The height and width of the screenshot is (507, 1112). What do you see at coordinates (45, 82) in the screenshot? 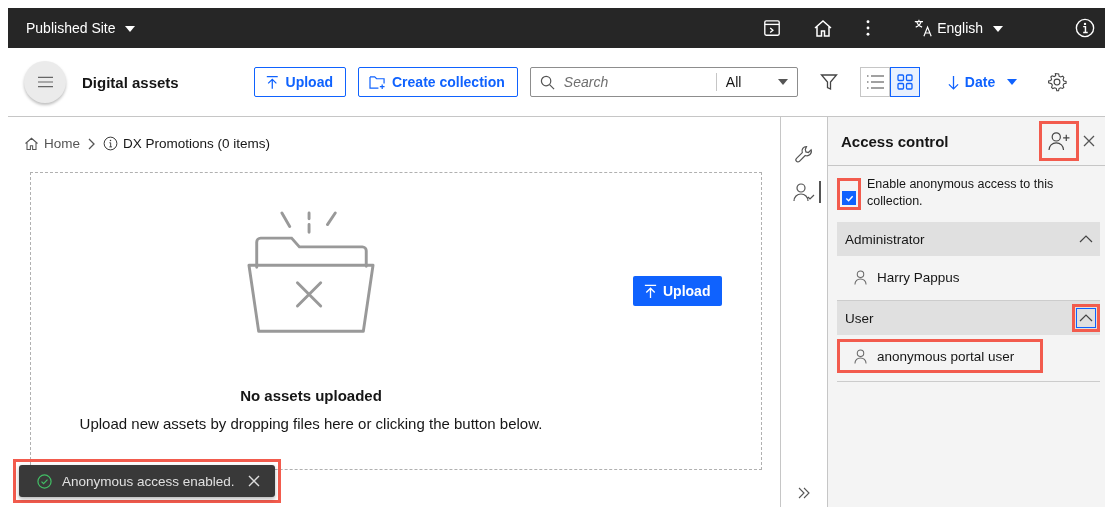
I see `menu-icon` at bounding box center [45, 82].